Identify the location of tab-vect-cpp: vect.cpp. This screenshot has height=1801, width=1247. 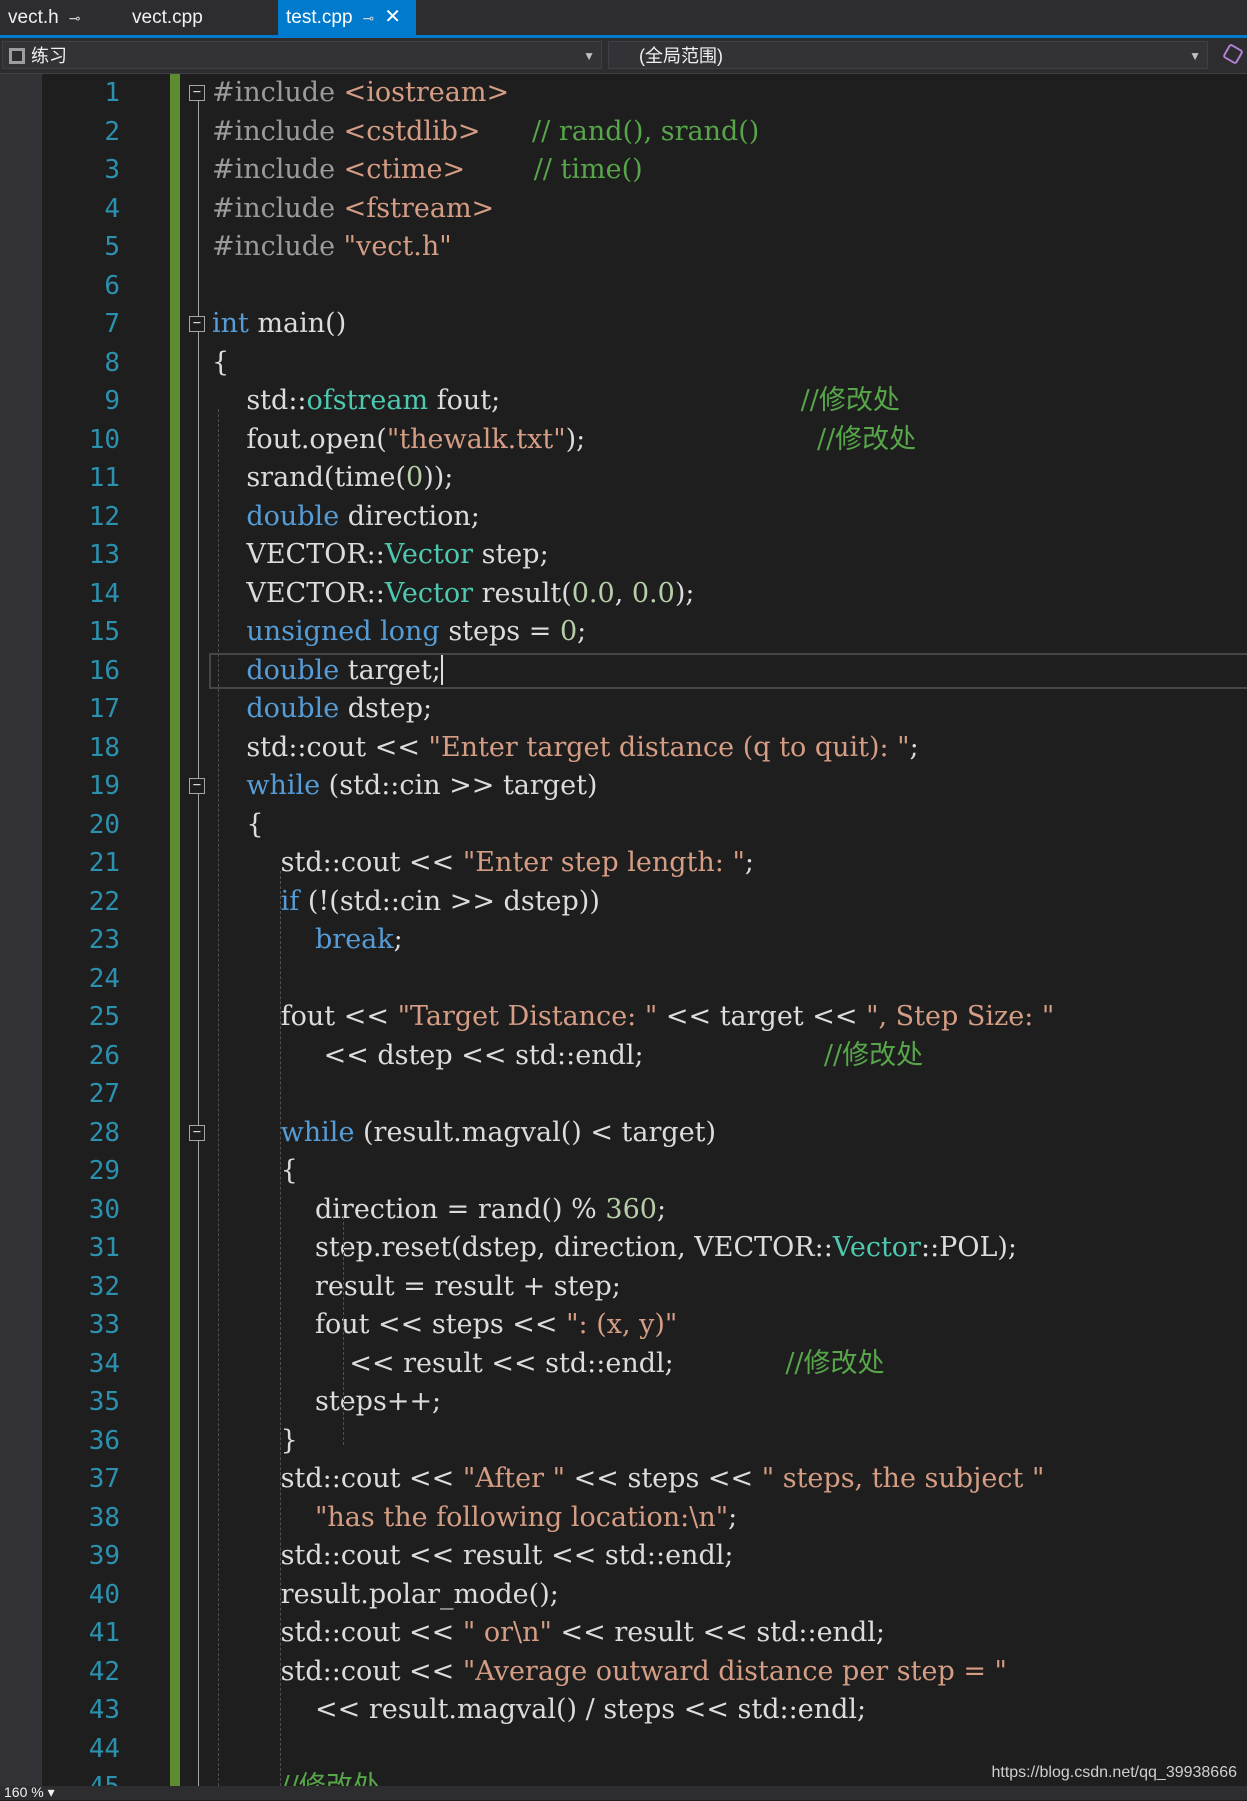
(199, 17).